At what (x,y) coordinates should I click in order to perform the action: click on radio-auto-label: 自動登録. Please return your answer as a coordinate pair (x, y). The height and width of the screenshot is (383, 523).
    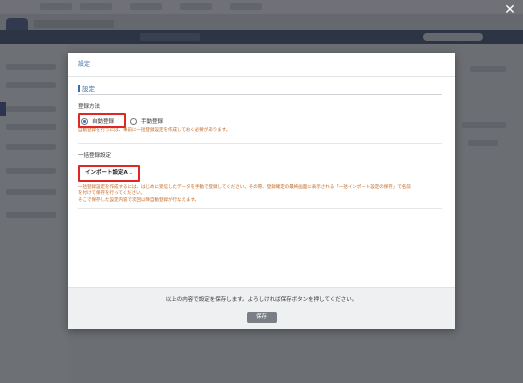
    Looking at the image, I should click on (103, 122).